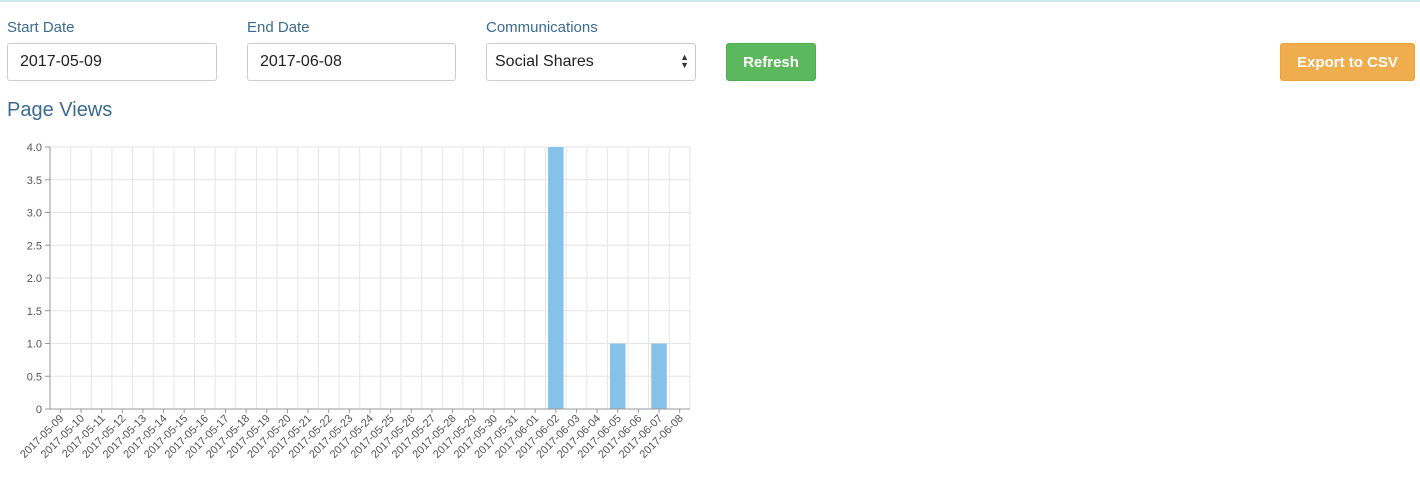 This screenshot has width=1420, height=477. I want to click on communications-label: Communications, so click(542, 27).